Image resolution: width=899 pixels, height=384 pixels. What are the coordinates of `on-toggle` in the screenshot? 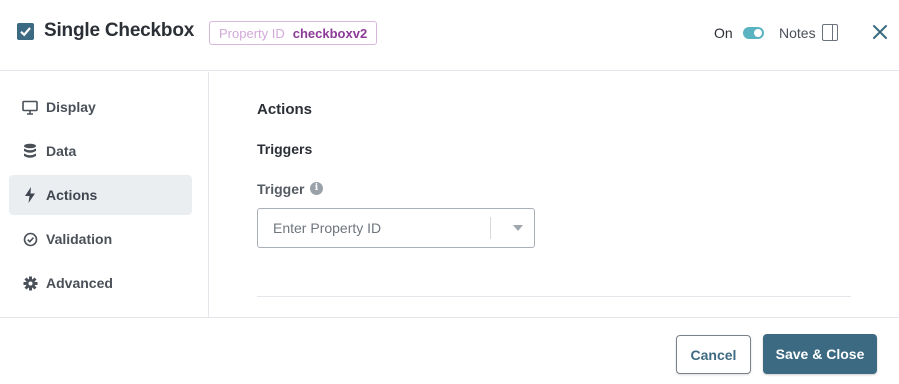 It's located at (753, 33).